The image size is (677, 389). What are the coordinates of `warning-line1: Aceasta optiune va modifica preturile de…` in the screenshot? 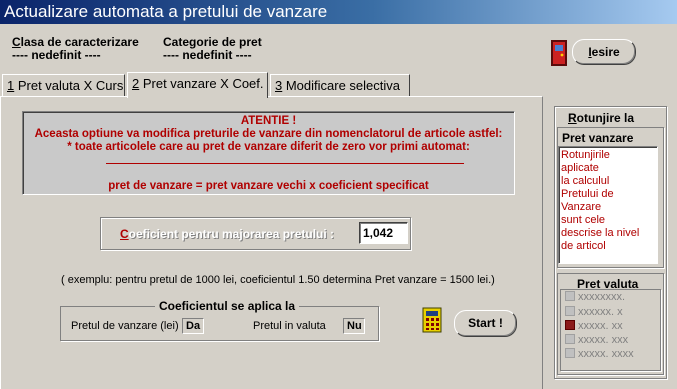 It's located at (268, 134).